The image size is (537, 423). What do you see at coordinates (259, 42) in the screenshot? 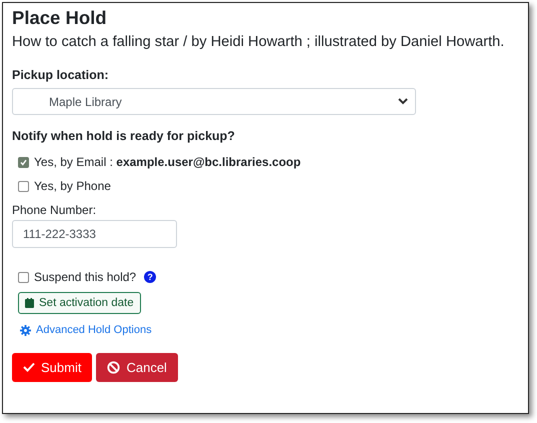
I see `item-title: How to catch a falling star / by Heidi Howarth ; illustrated by Daniel Howarth.` at bounding box center [259, 42].